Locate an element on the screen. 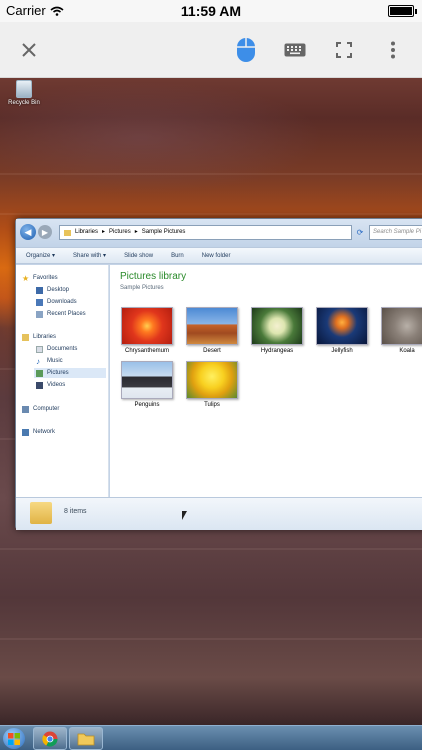 Image resolution: width=422 pixels, height=750 pixels. nav-music: ♪ Music is located at coordinates (49, 361).